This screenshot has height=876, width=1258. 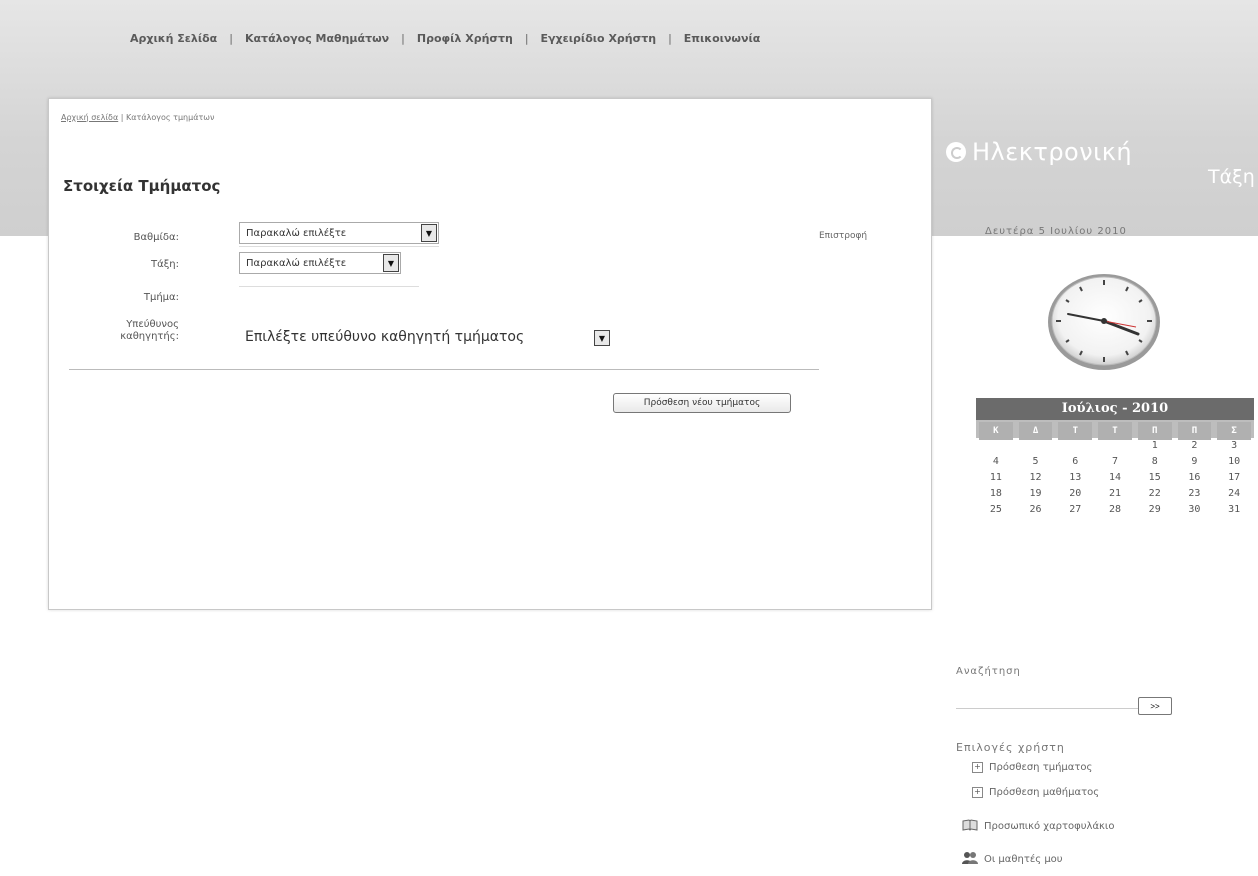 What do you see at coordinates (465, 38) in the screenshot?
I see `nav-user-profile: Προφίλ Χρήστη` at bounding box center [465, 38].